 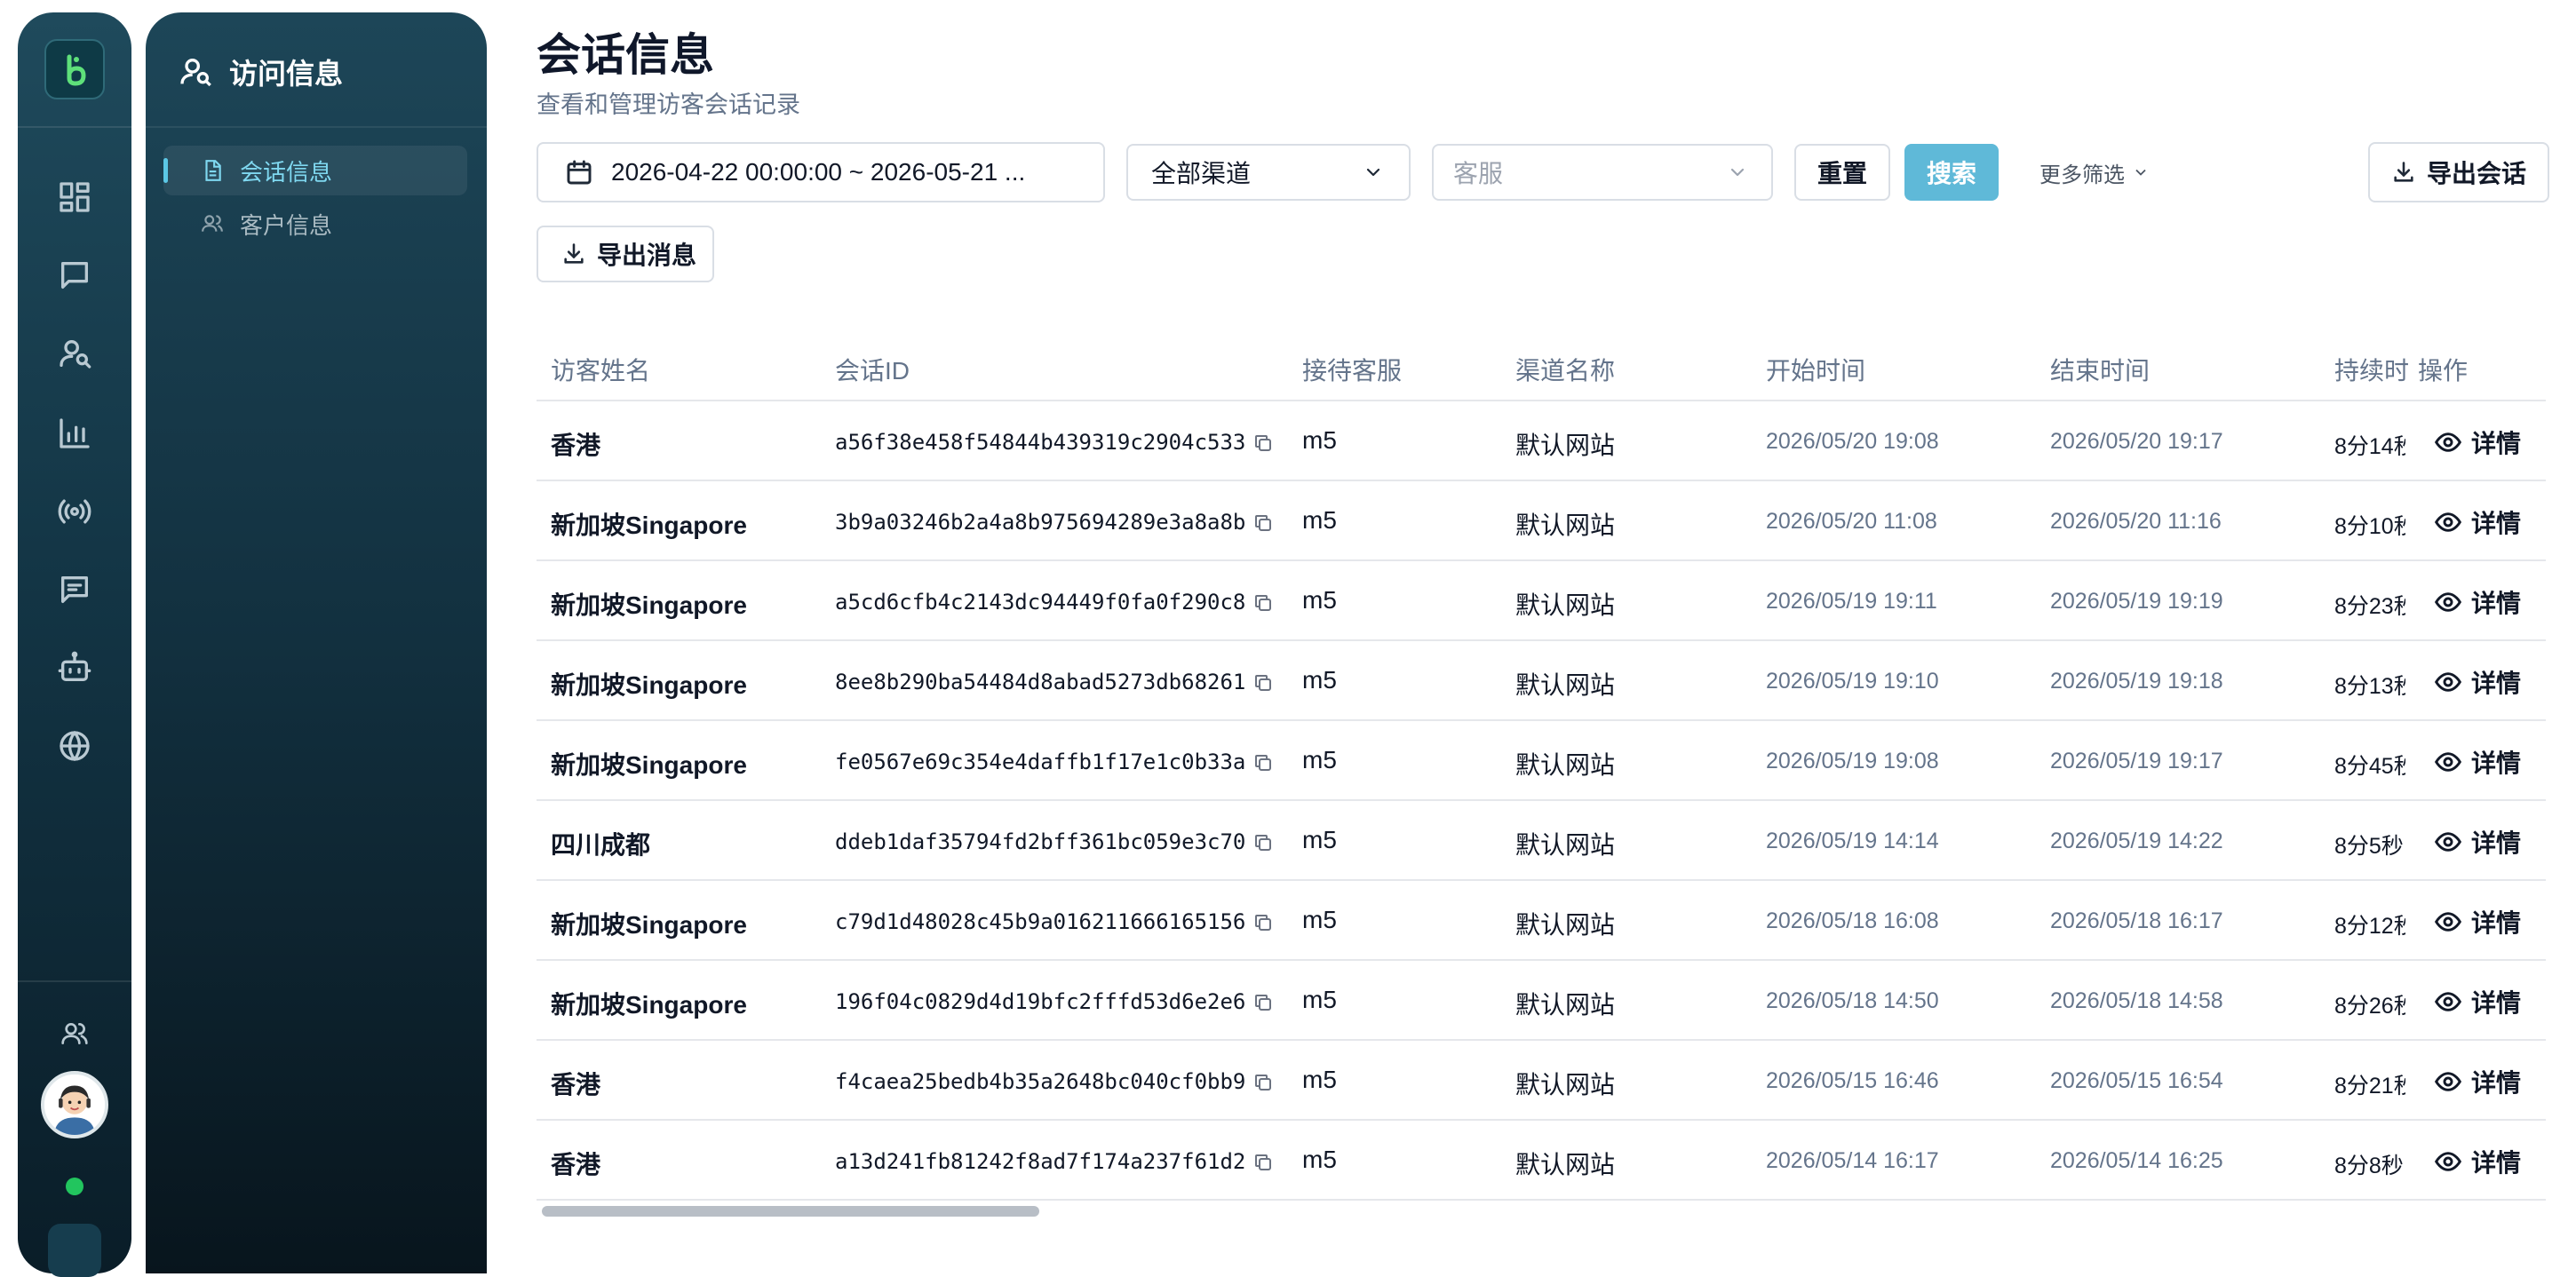 What do you see at coordinates (1040, 842) in the screenshot?
I see `session-id: ddeb1daf35794fd2bff361bc059e3c70` at bounding box center [1040, 842].